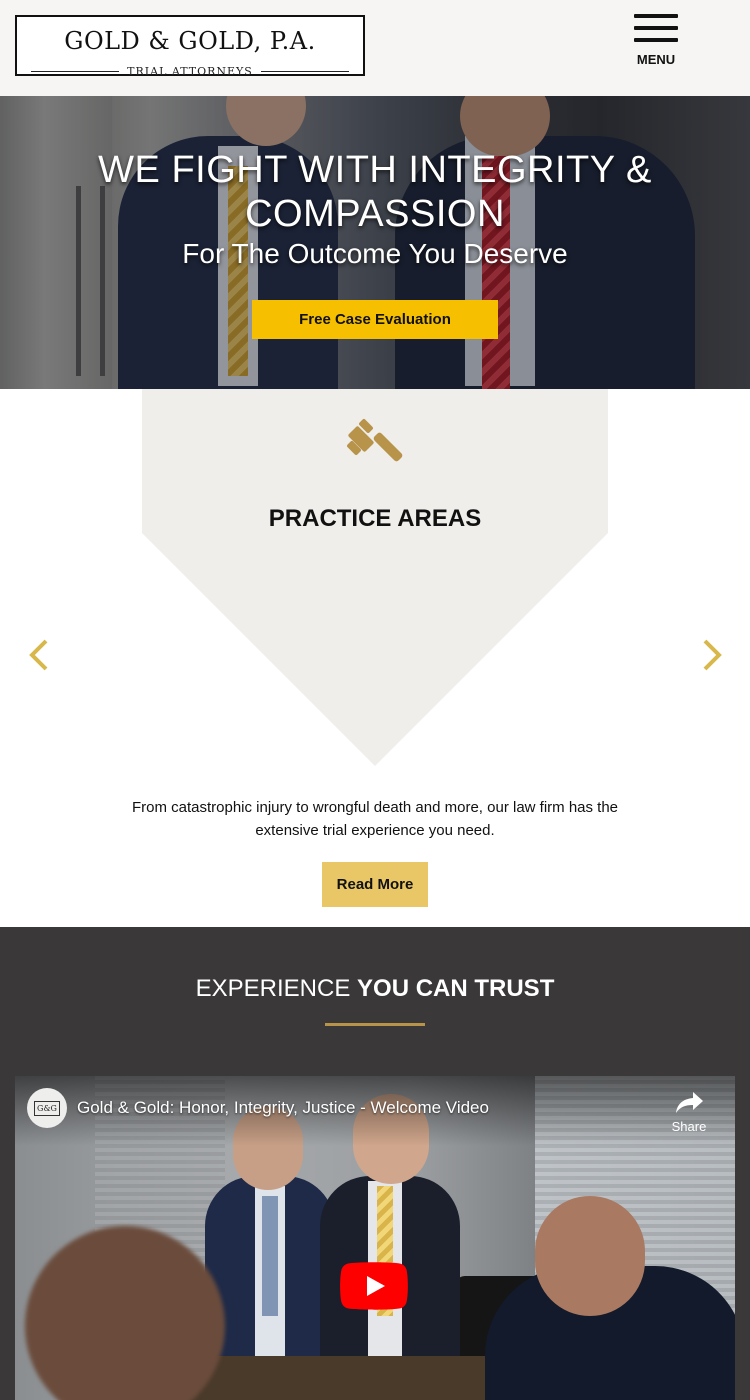 The width and height of the screenshot is (750, 1400). I want to click on site-logo: GOLD & GOLD, P.A. TRIAL ATTORNEYS, so click(190, 46).